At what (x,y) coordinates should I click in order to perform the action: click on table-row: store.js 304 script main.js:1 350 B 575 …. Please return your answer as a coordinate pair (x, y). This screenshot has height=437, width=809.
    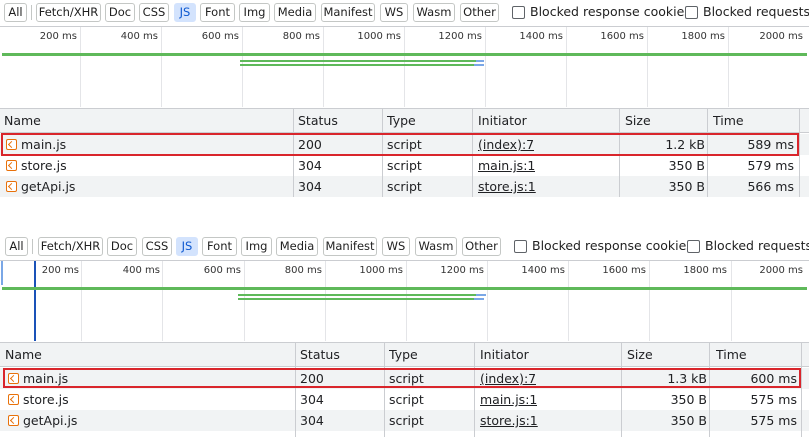
    Looking at the image, I should click on (404, 399).